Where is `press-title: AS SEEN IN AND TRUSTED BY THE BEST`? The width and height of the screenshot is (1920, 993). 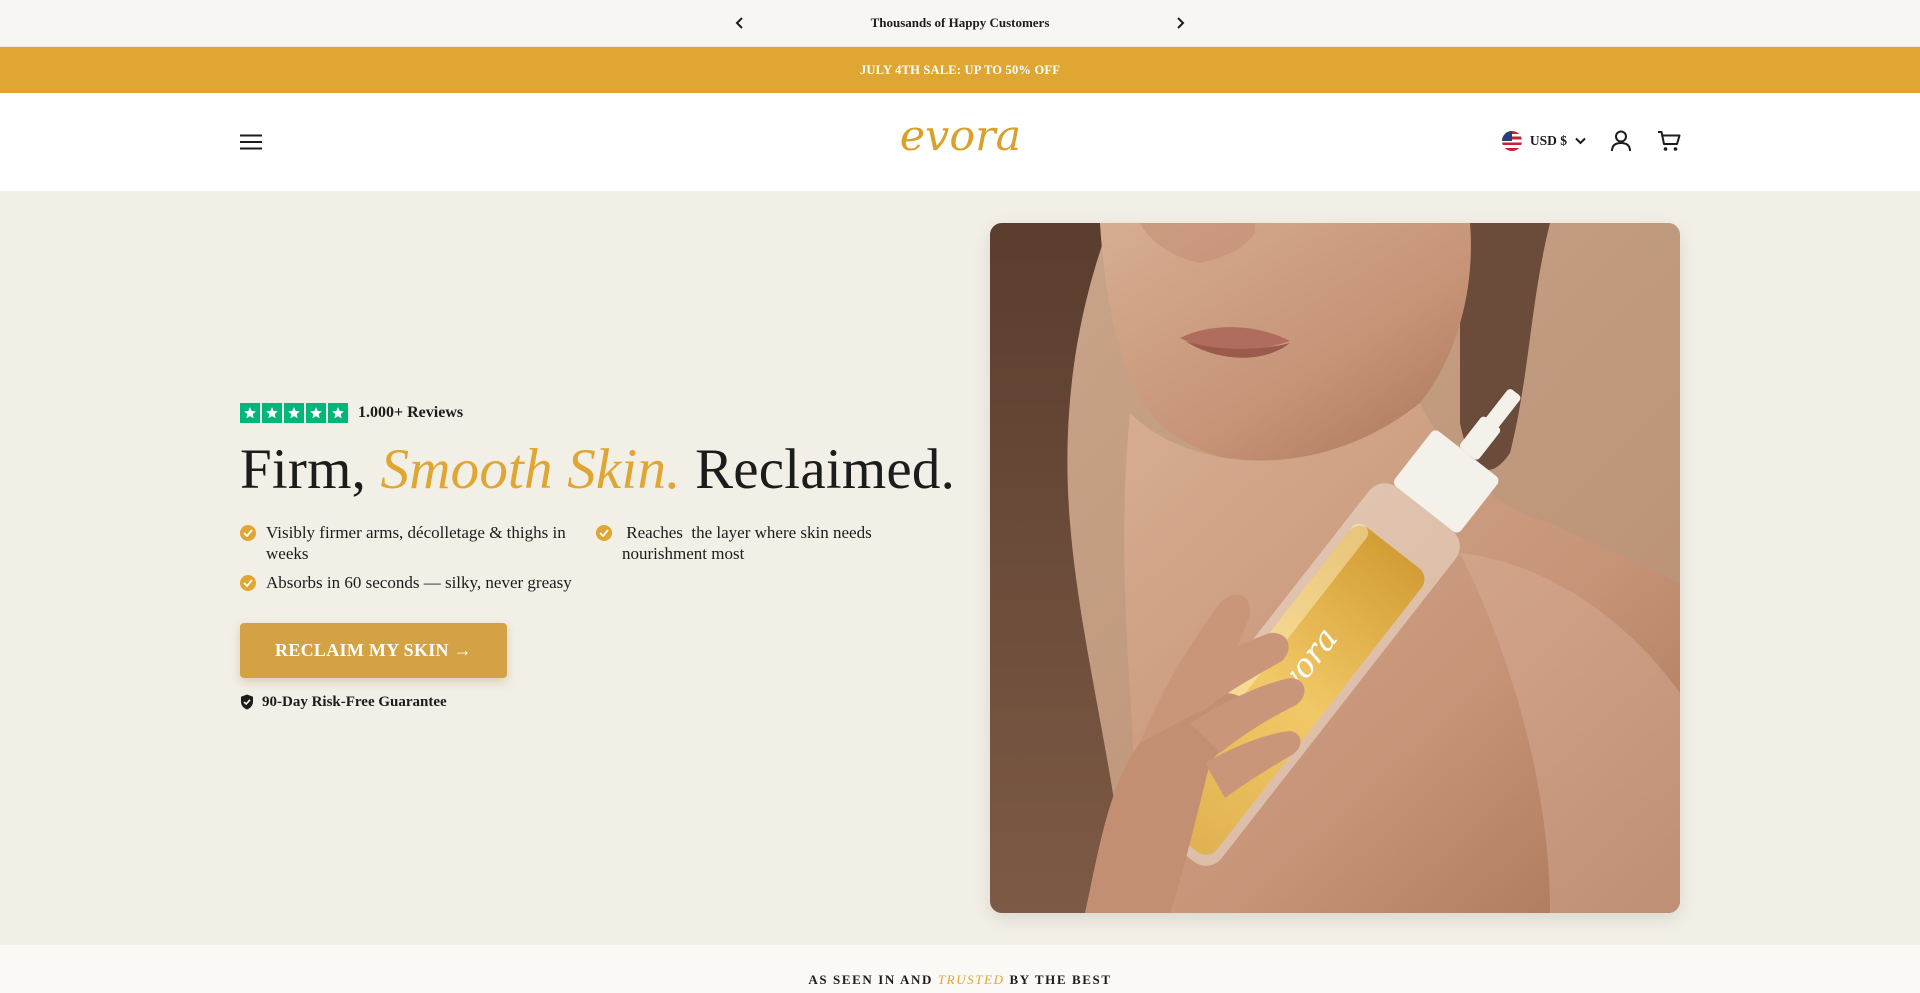
press-title: AS SEEN IN AND TRUSTED BY THE BEST is located at coordinates (960, 980).